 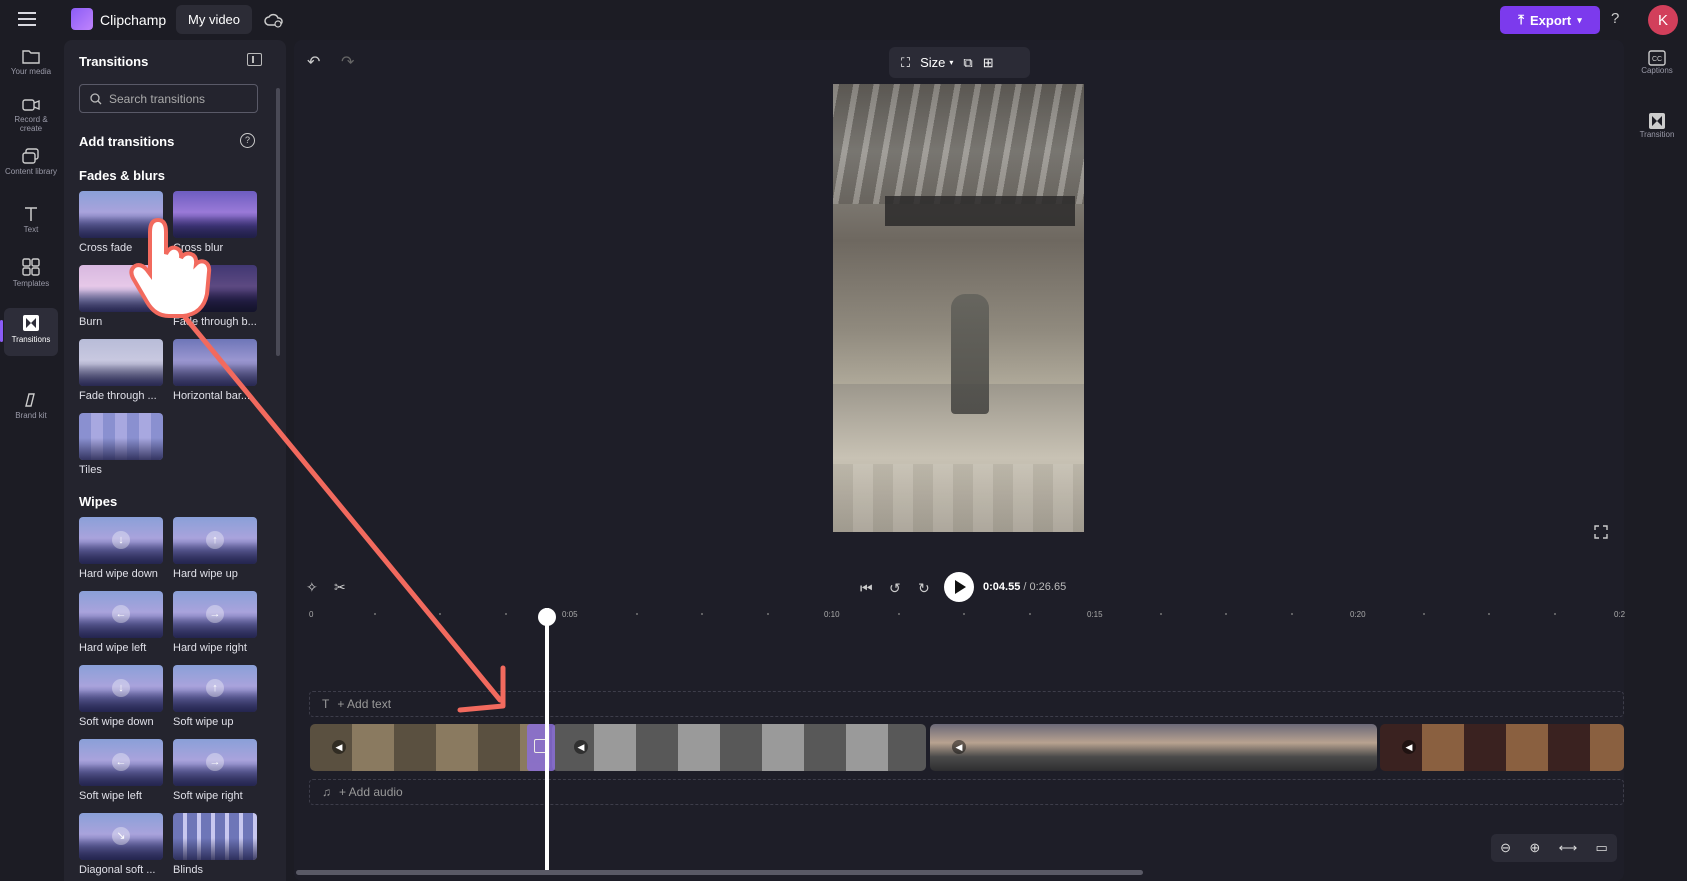 What do you see at coordinates (122, 175) in the screenshot?
I see `section-title: Fades & blurs` at bounding box center [122, 175].